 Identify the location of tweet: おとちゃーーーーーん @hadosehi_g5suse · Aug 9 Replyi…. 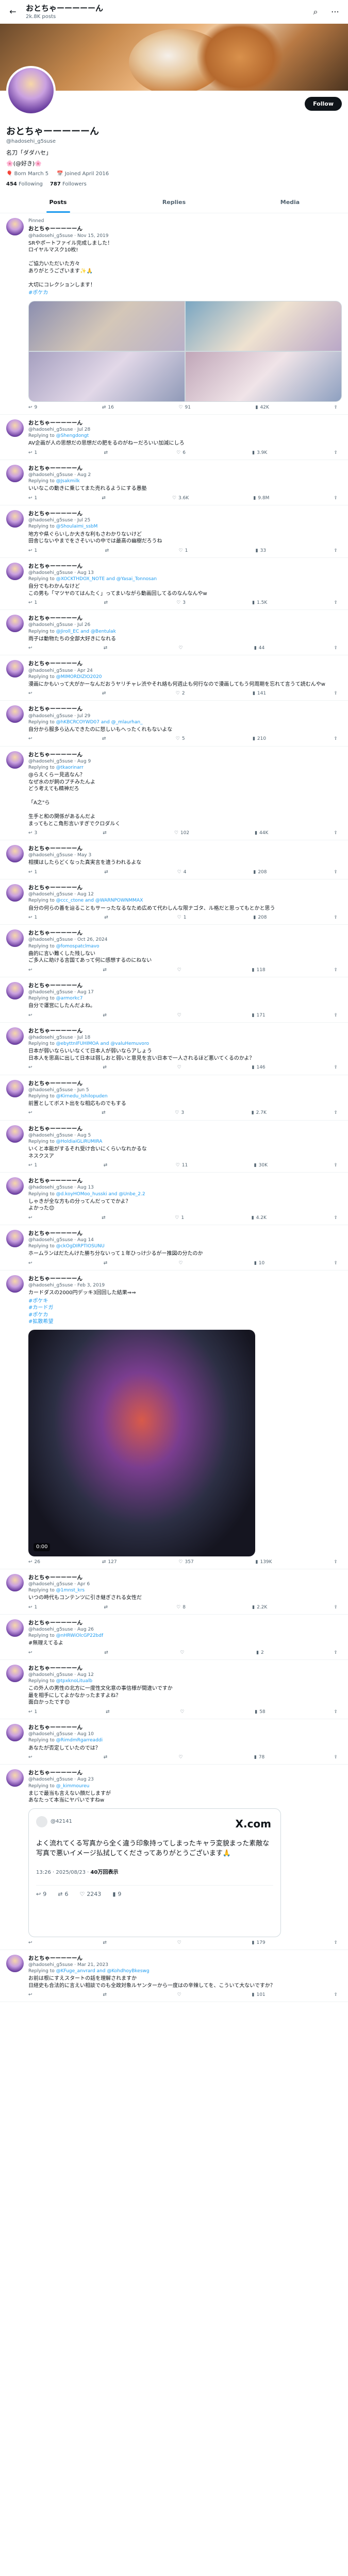
(174, 794).